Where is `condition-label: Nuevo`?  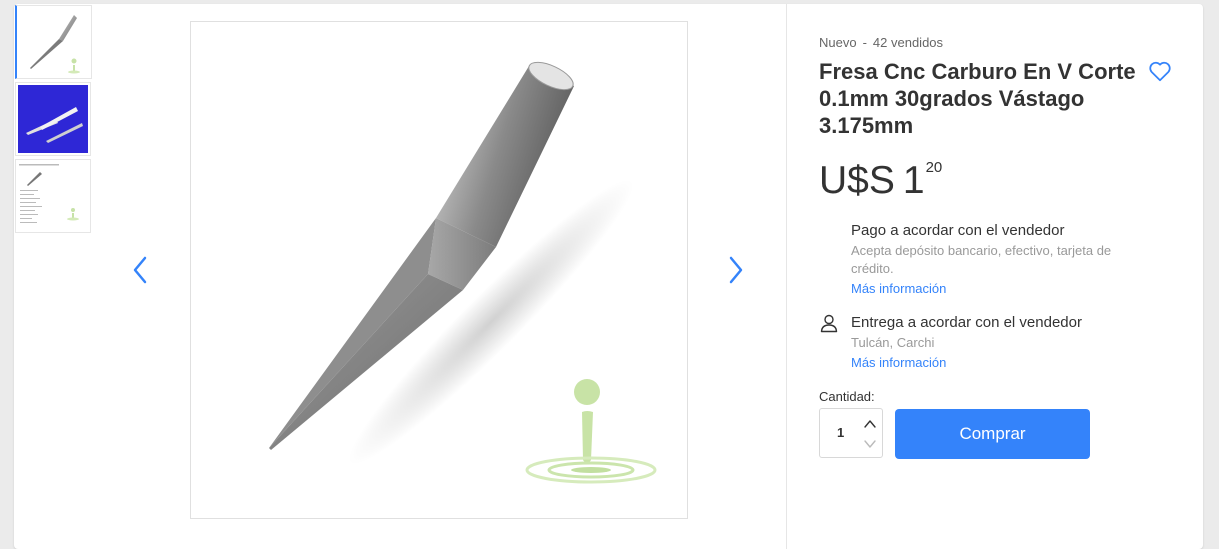
condition-label: Nuevo is located at coordinates (838, 42).